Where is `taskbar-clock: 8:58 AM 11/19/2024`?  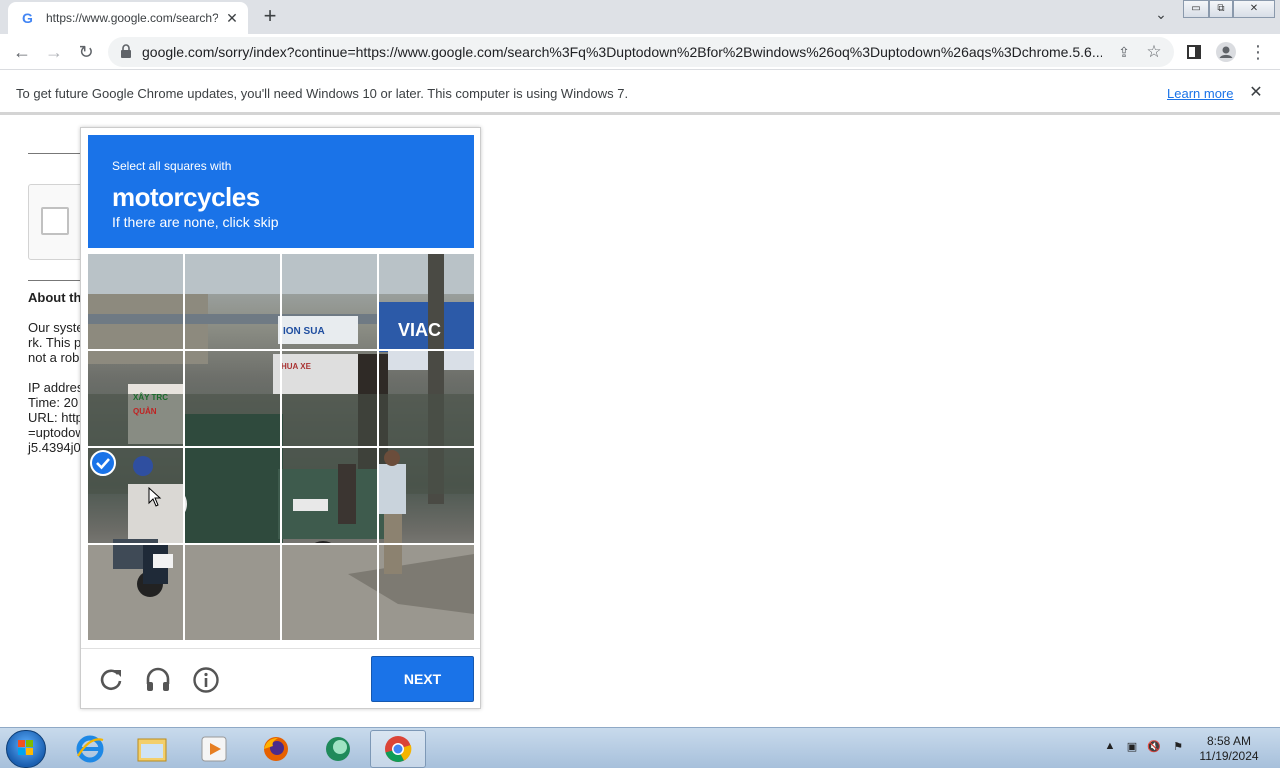
taskbar-clock: 8:58 AM 11/19/2024 is located at coordinates (1229, 749).